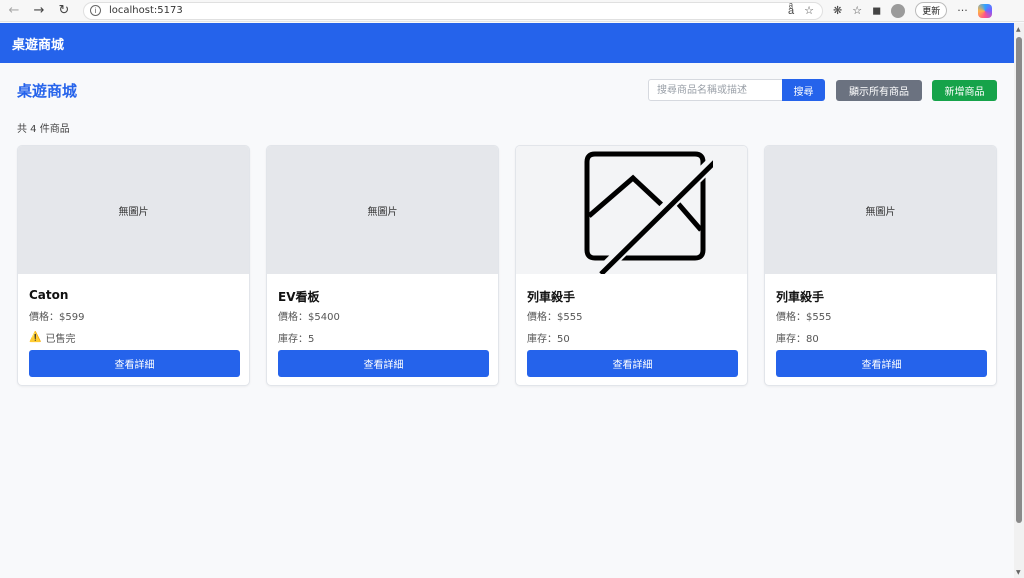  What do you see at coordinates (1018, 572) in the screenshot?
I see `scroll-down-icon: ▼` at bounding box center [1018, 572].